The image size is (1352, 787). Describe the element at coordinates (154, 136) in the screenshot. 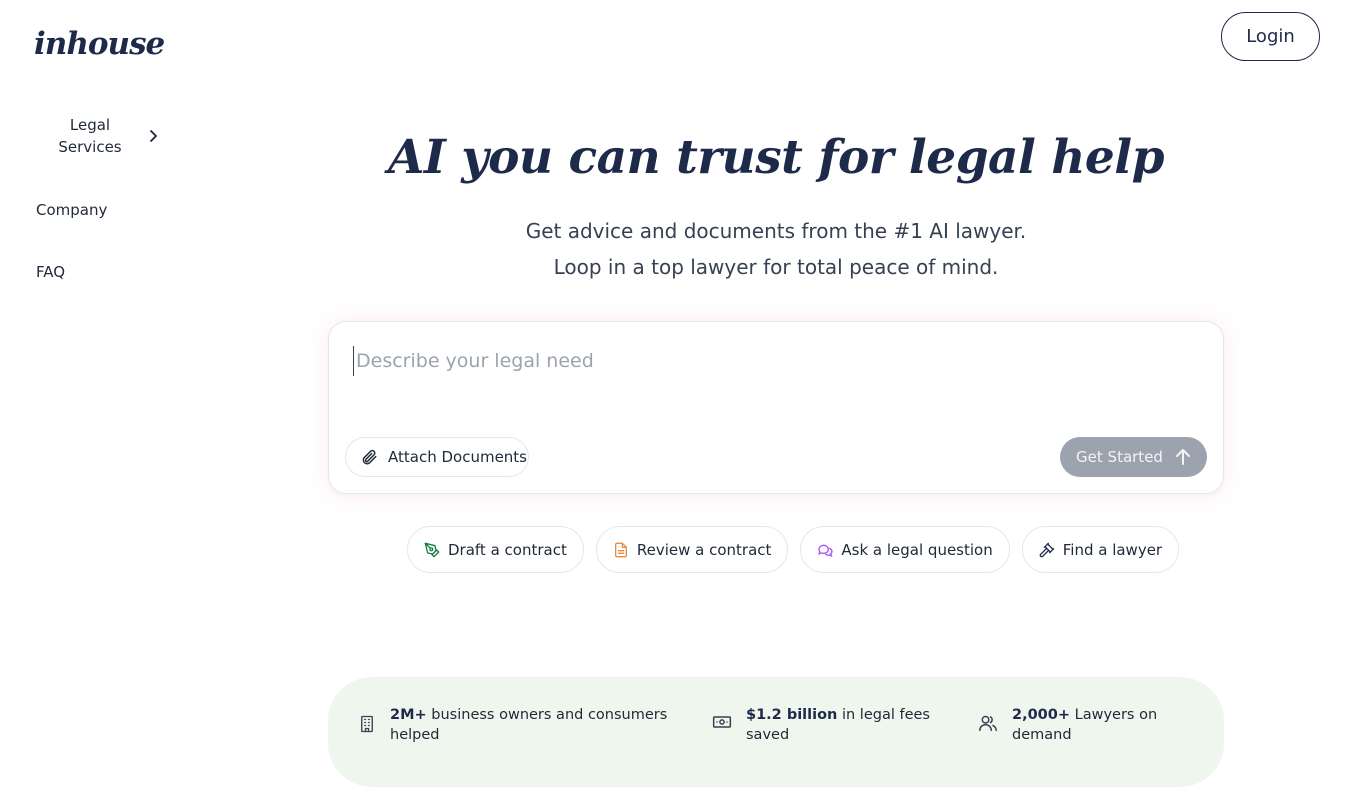

I see `chevron-right-icon` at that location.